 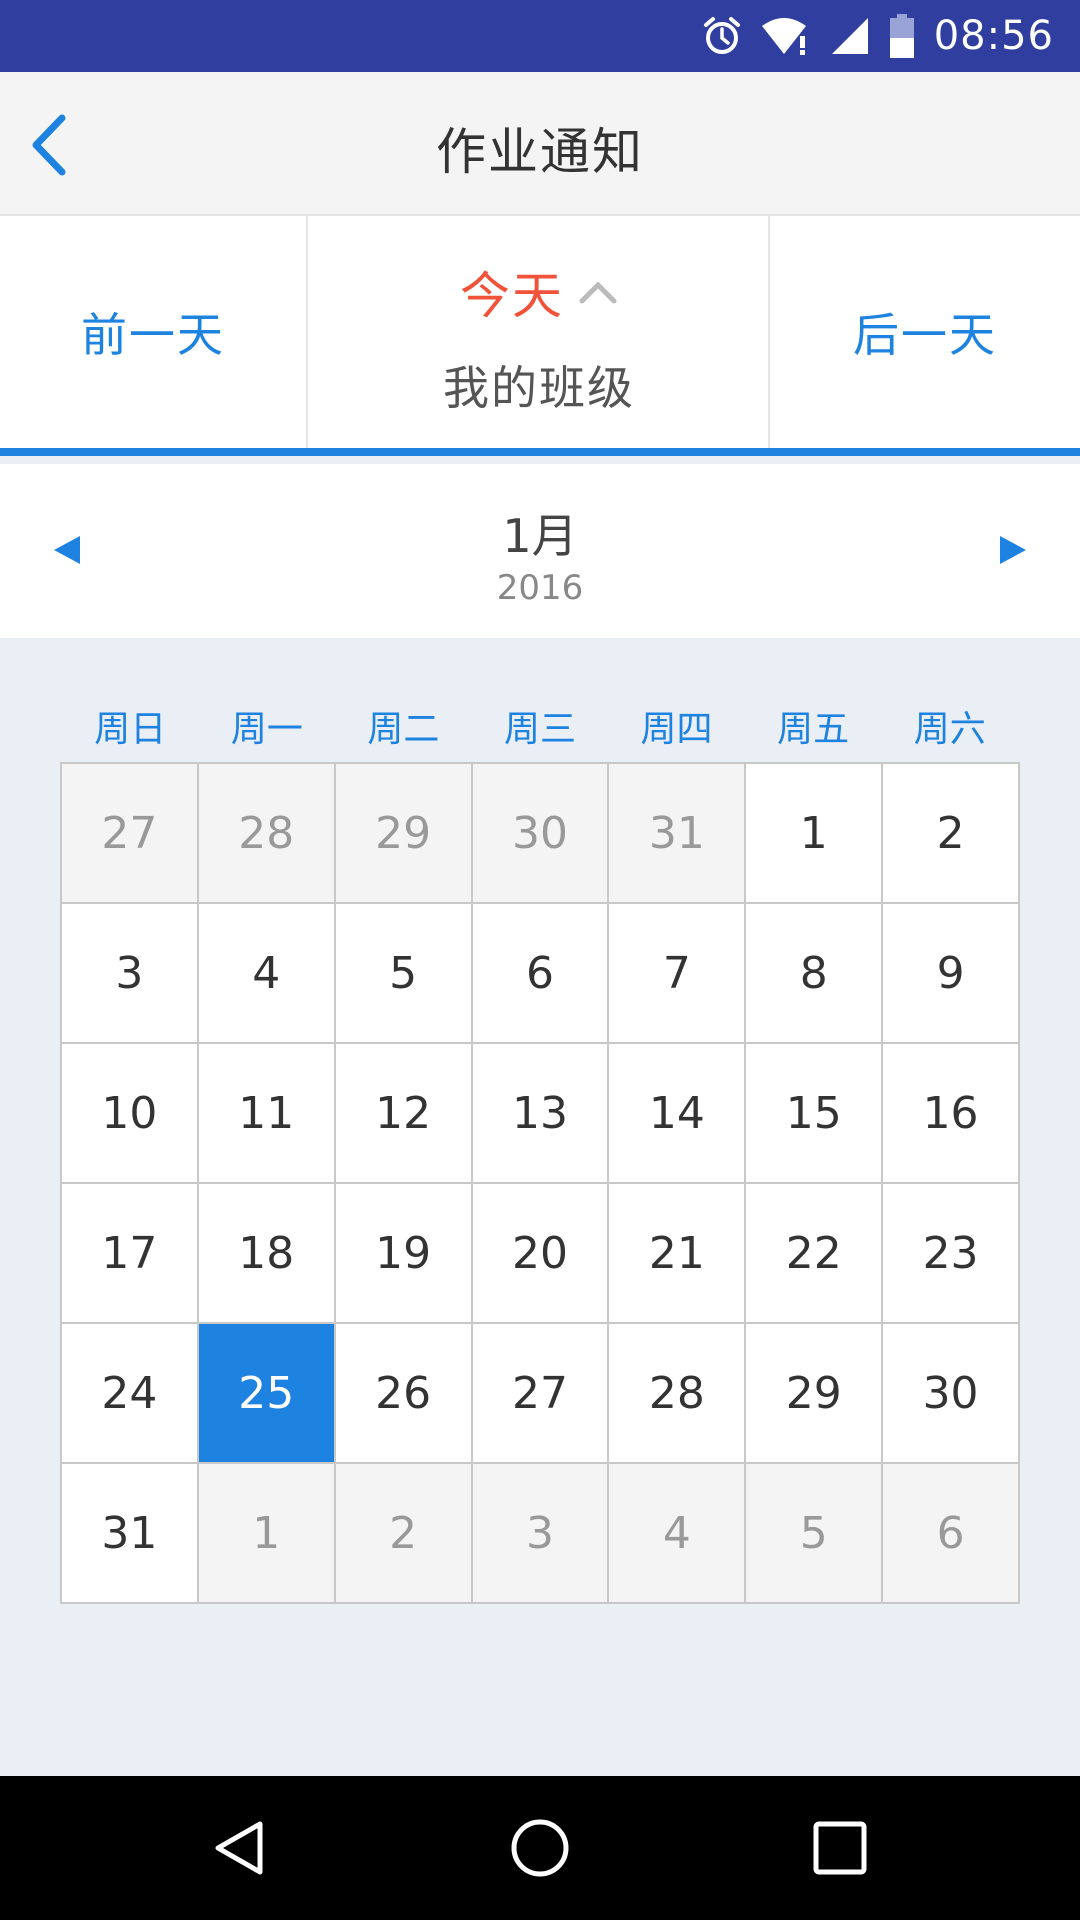 I want to click on calendar-day-selected: 25, so click(x=267, y=1394).